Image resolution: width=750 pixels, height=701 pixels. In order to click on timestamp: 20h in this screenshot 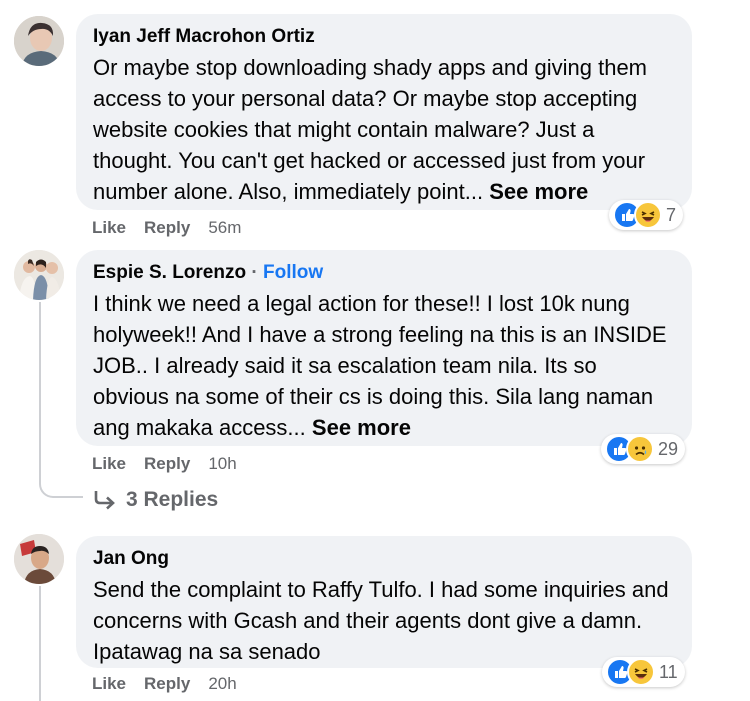, I will do `click(222, 683)`.